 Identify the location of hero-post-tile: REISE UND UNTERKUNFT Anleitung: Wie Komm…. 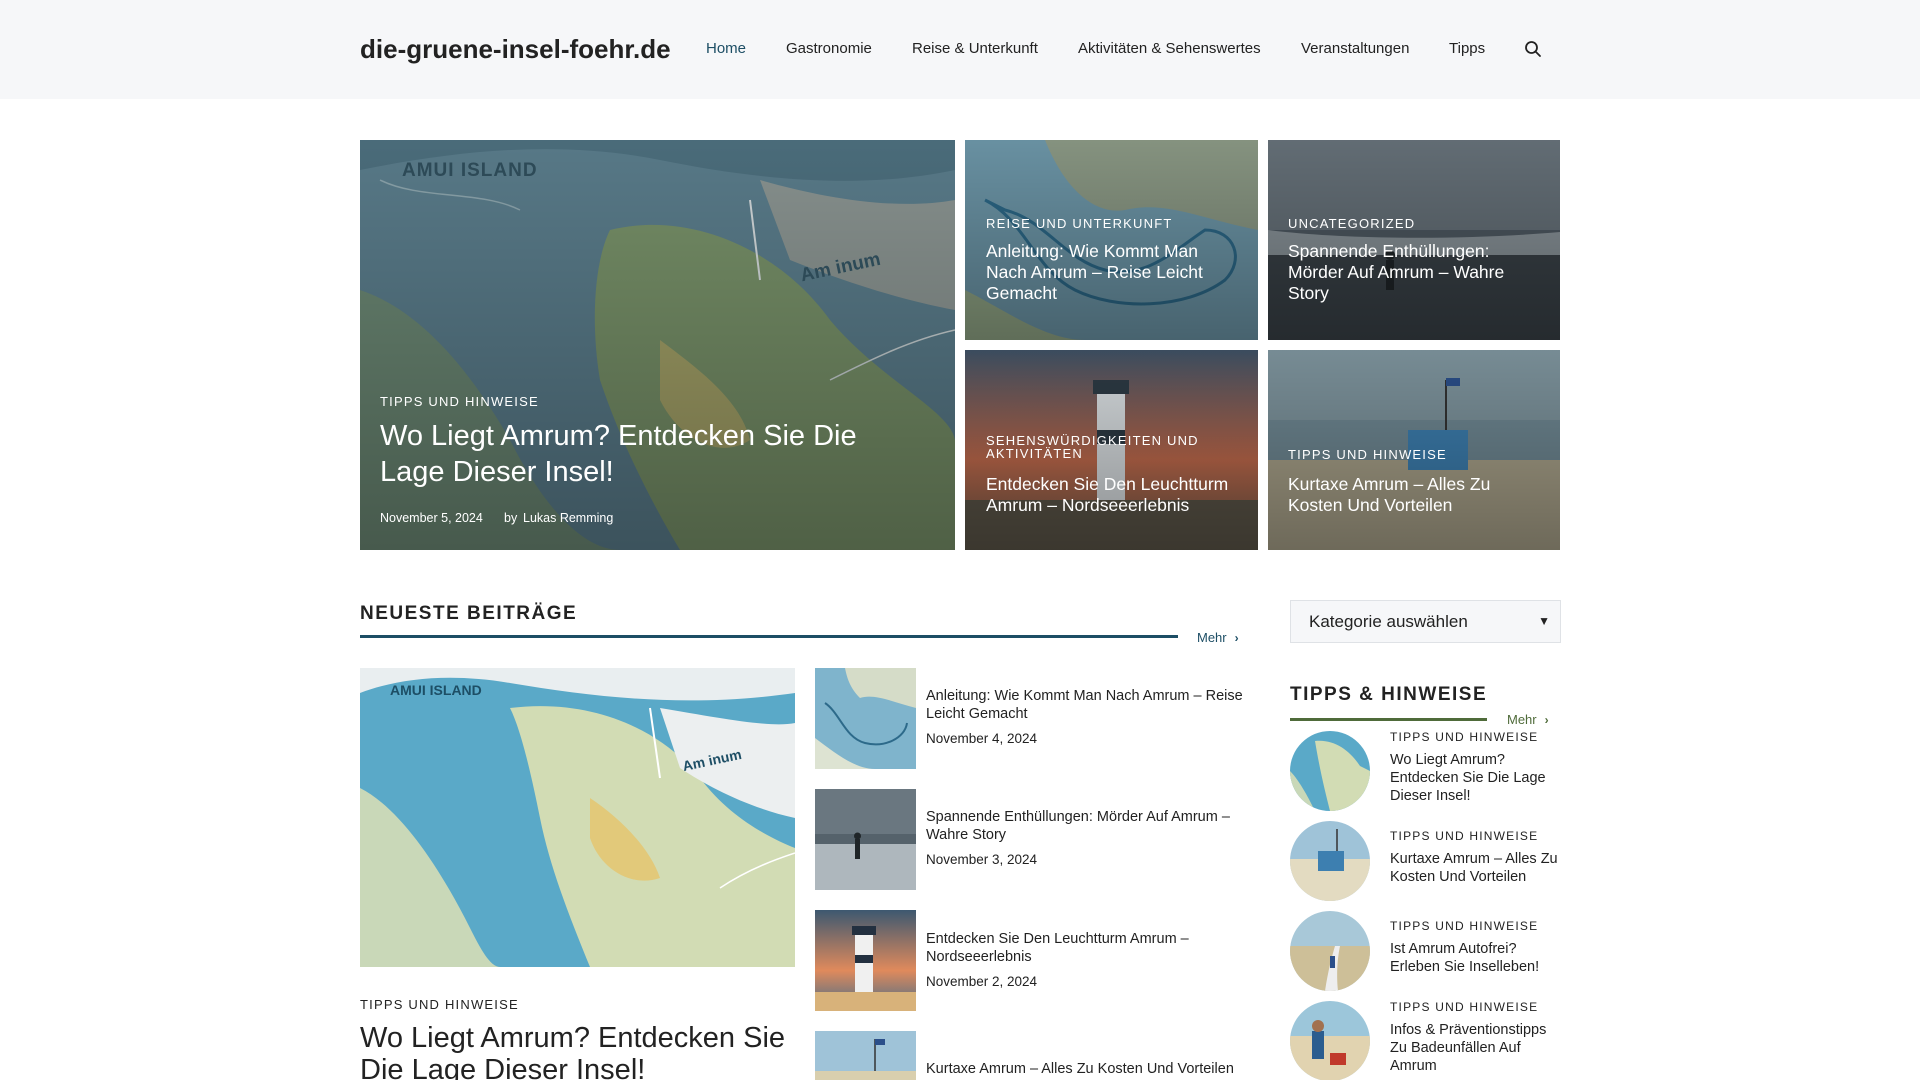
(1111, 240).